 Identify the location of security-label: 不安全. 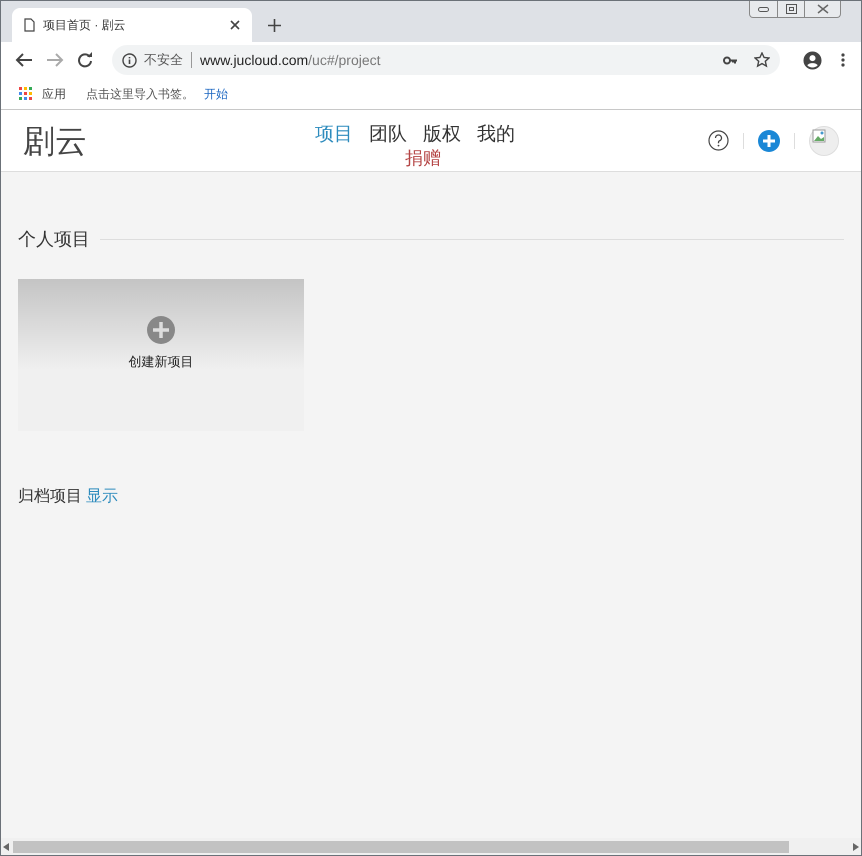
(163, 60).